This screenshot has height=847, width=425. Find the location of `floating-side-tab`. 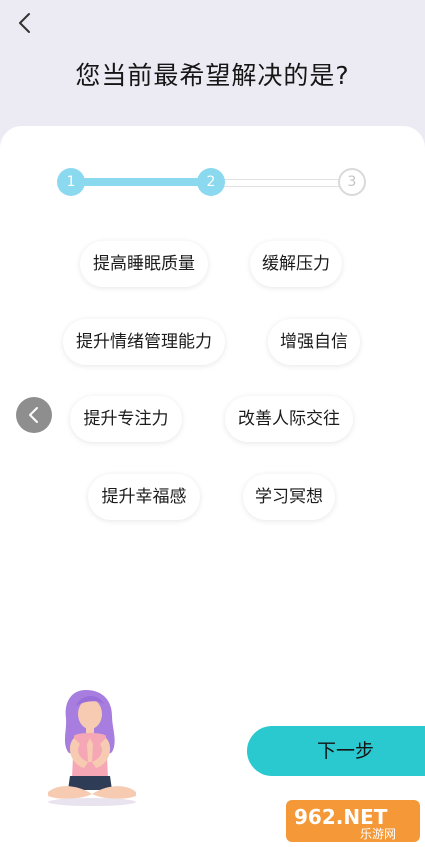

floating-side-tab is located at coordinates (34, 415).